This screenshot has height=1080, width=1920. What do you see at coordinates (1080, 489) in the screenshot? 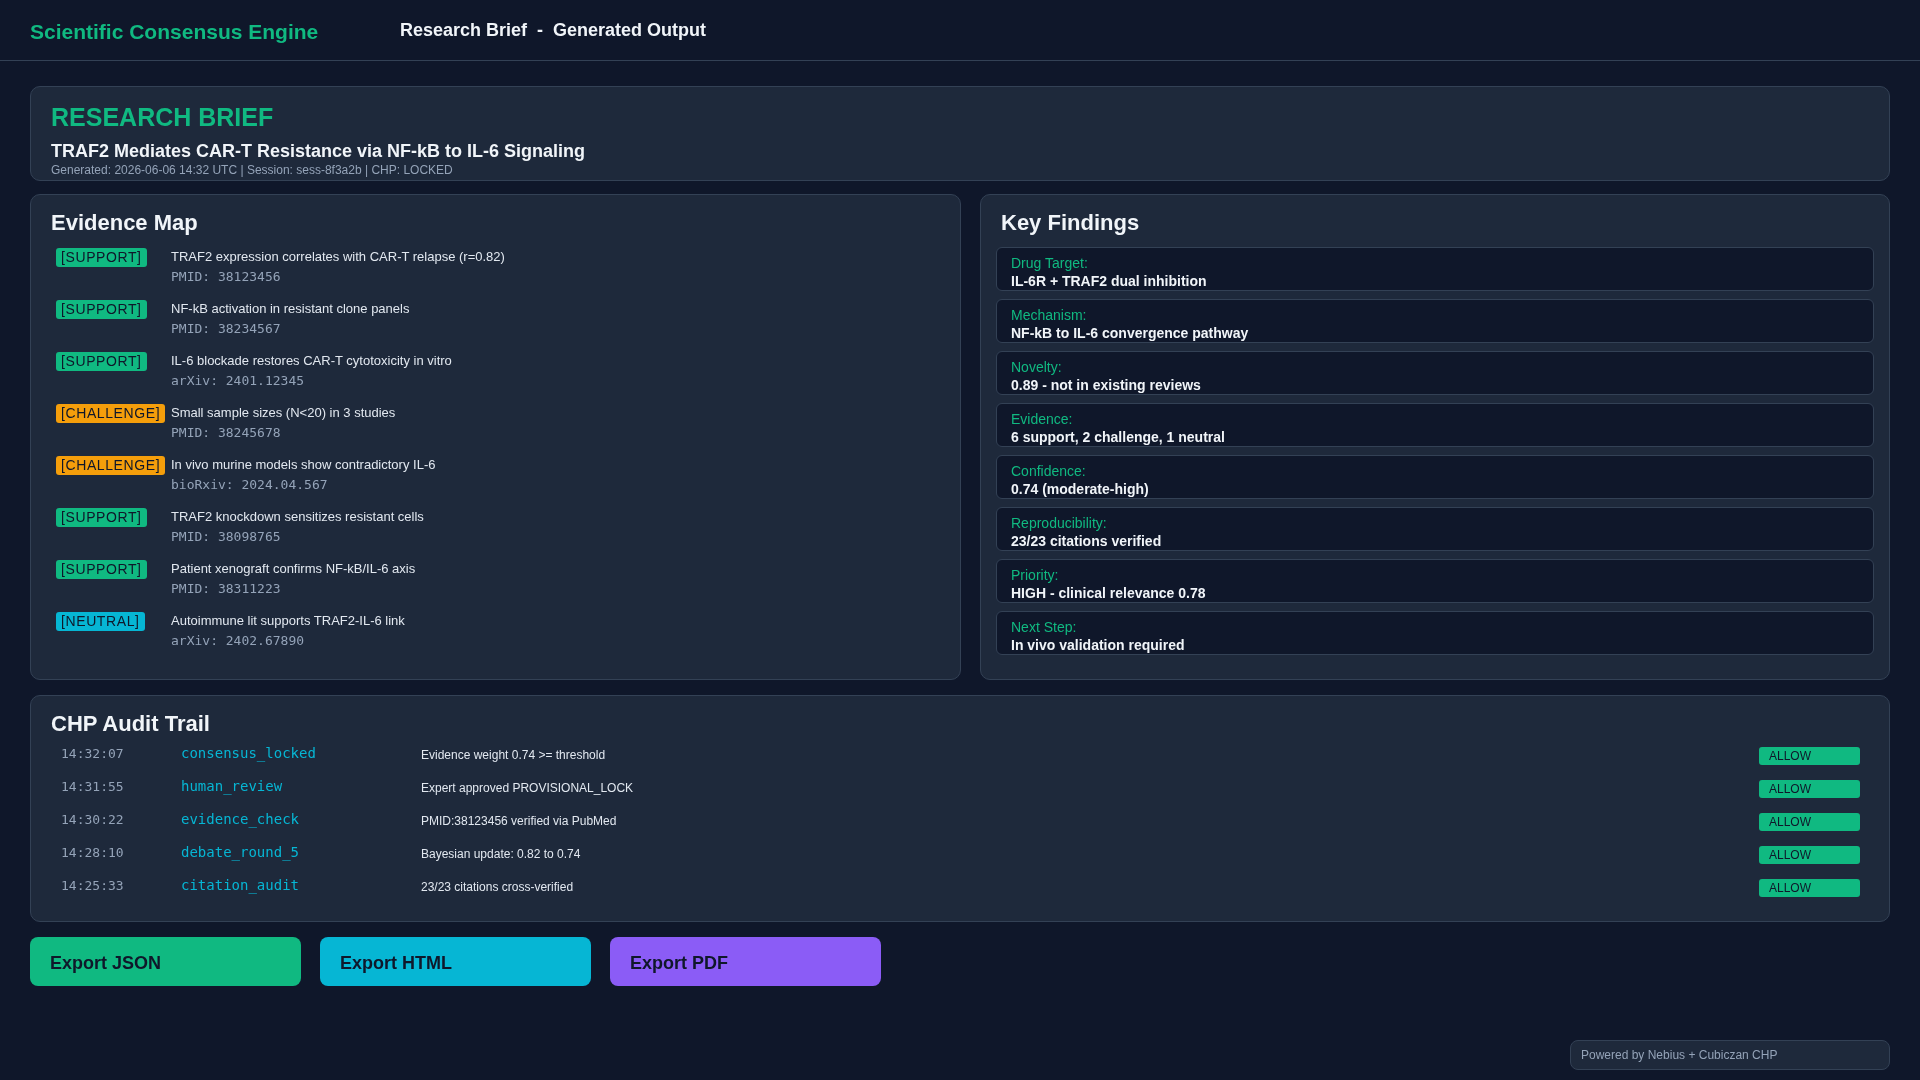
I see `finding-value: 0.74 (moderate-high)` at bounding box center [1080, 489].